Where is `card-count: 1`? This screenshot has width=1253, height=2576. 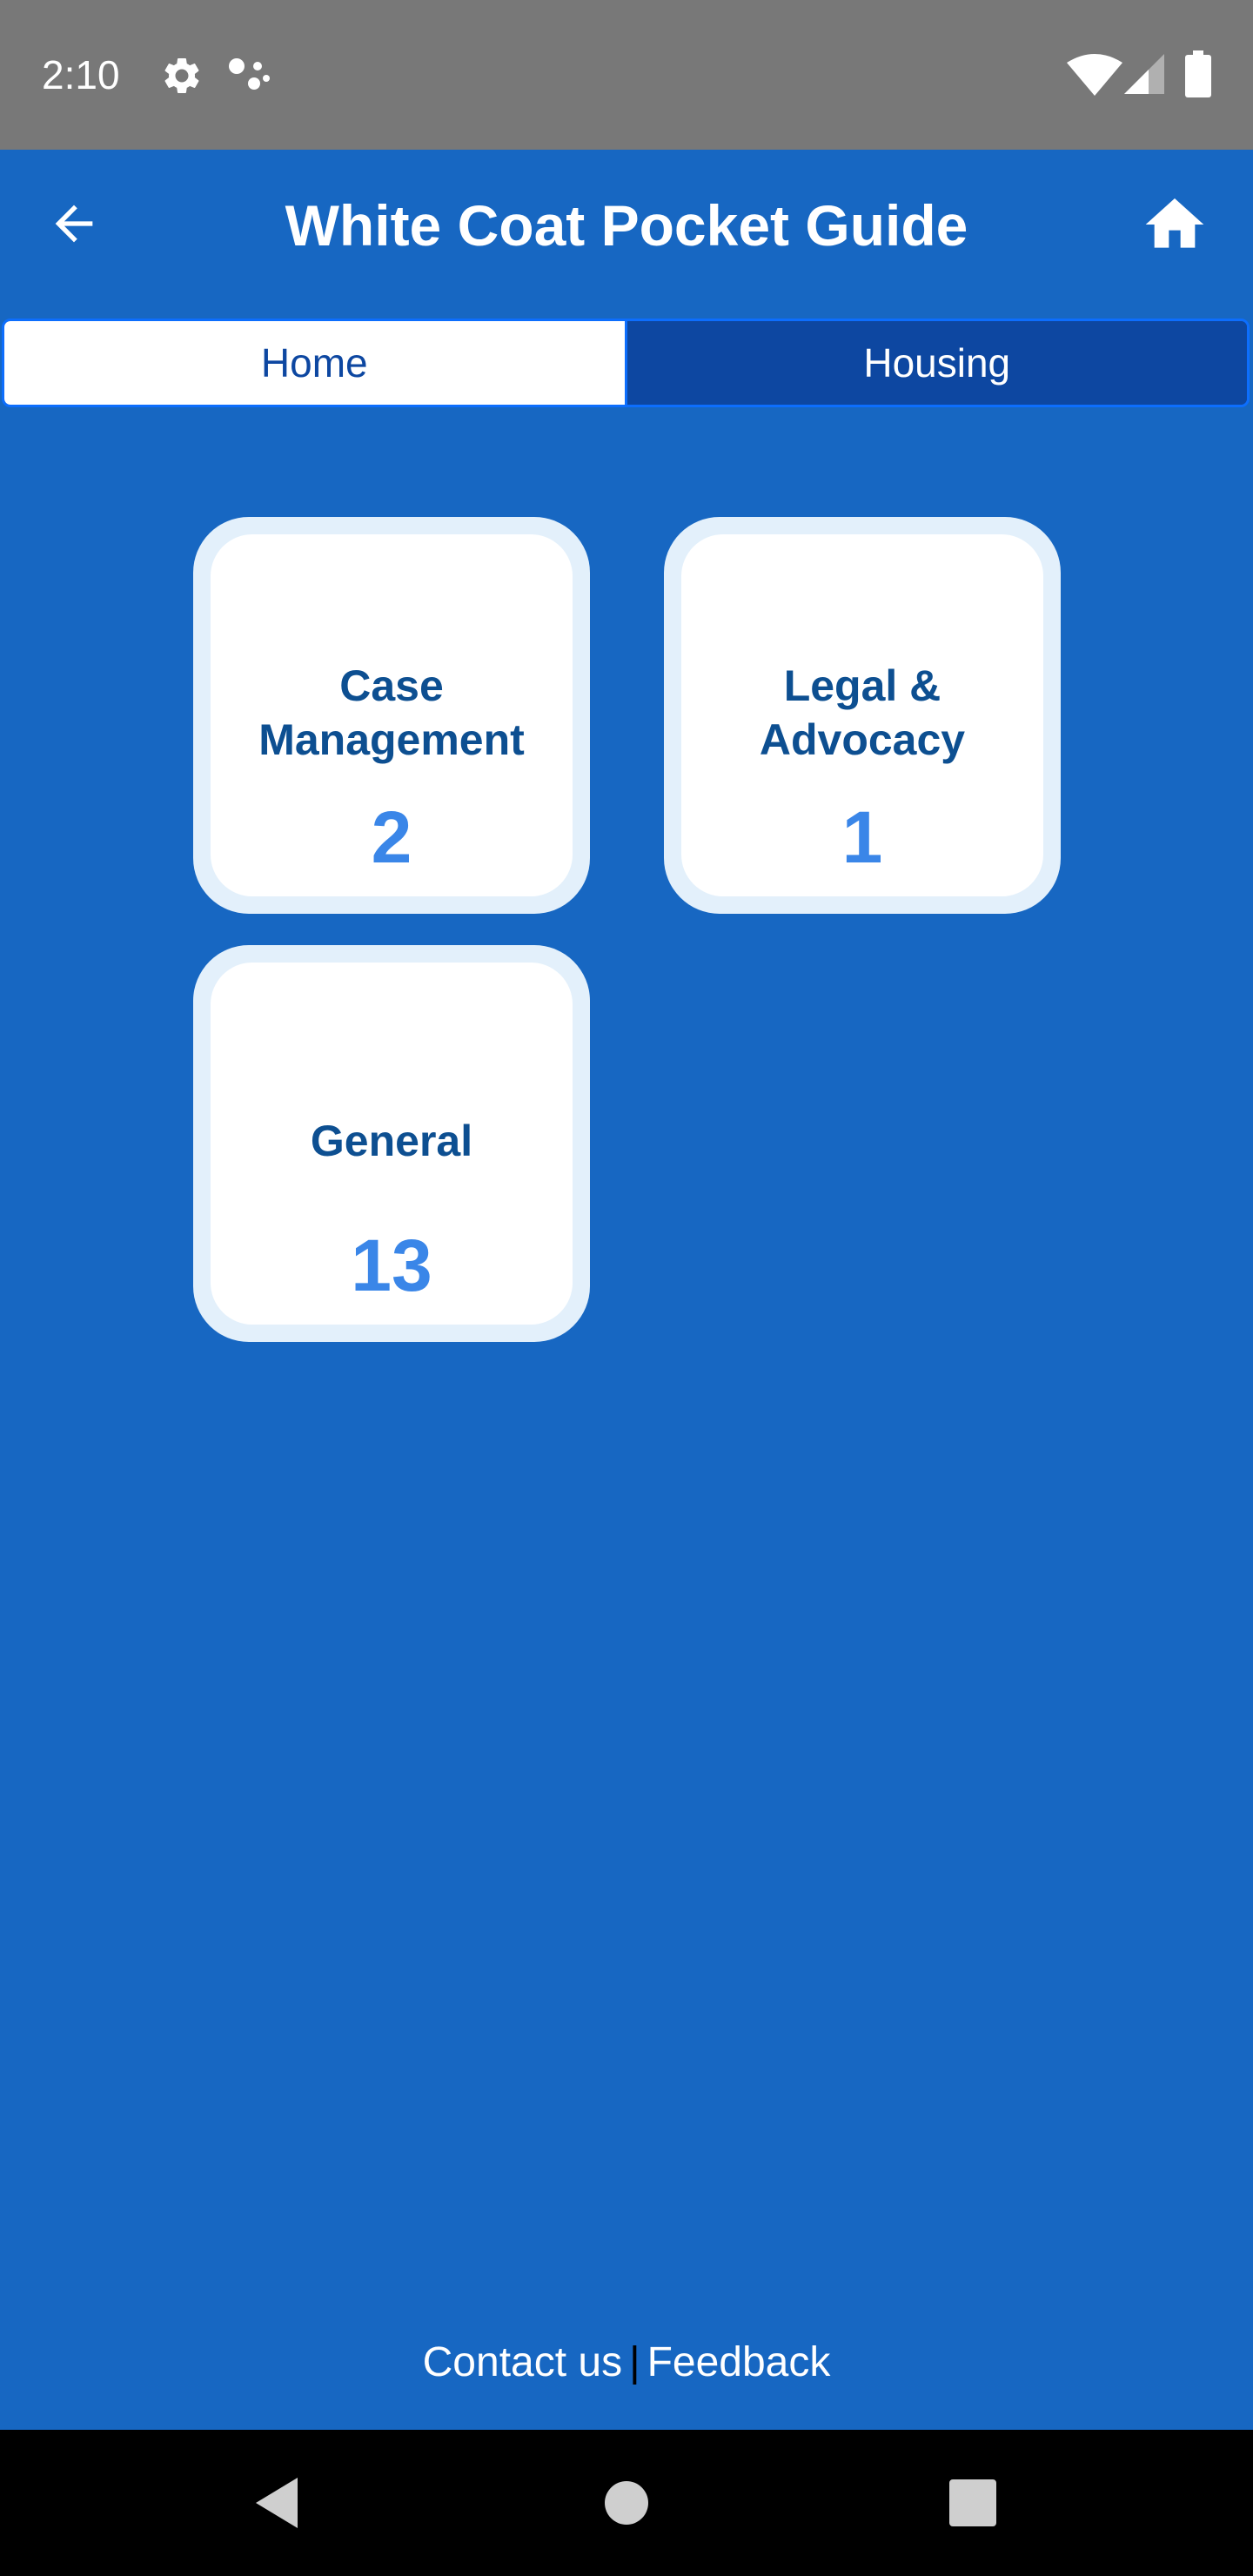
card-count: 1 is located at coordinates (862, 837).